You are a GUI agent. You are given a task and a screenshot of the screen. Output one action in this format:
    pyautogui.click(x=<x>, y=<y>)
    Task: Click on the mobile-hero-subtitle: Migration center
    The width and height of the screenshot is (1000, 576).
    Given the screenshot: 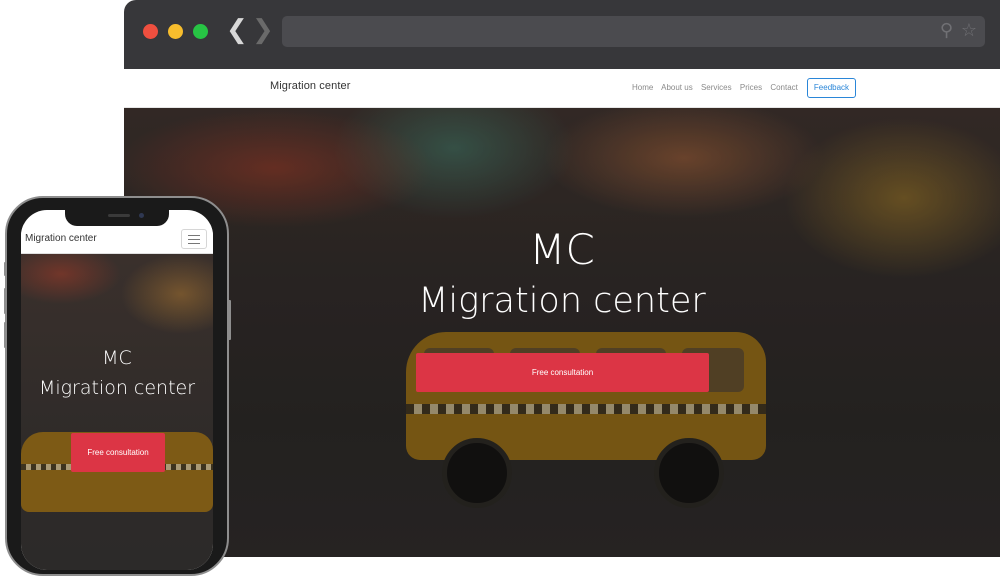 What is the action you would take?
    pyautogui.click(x=117, y=388)
    